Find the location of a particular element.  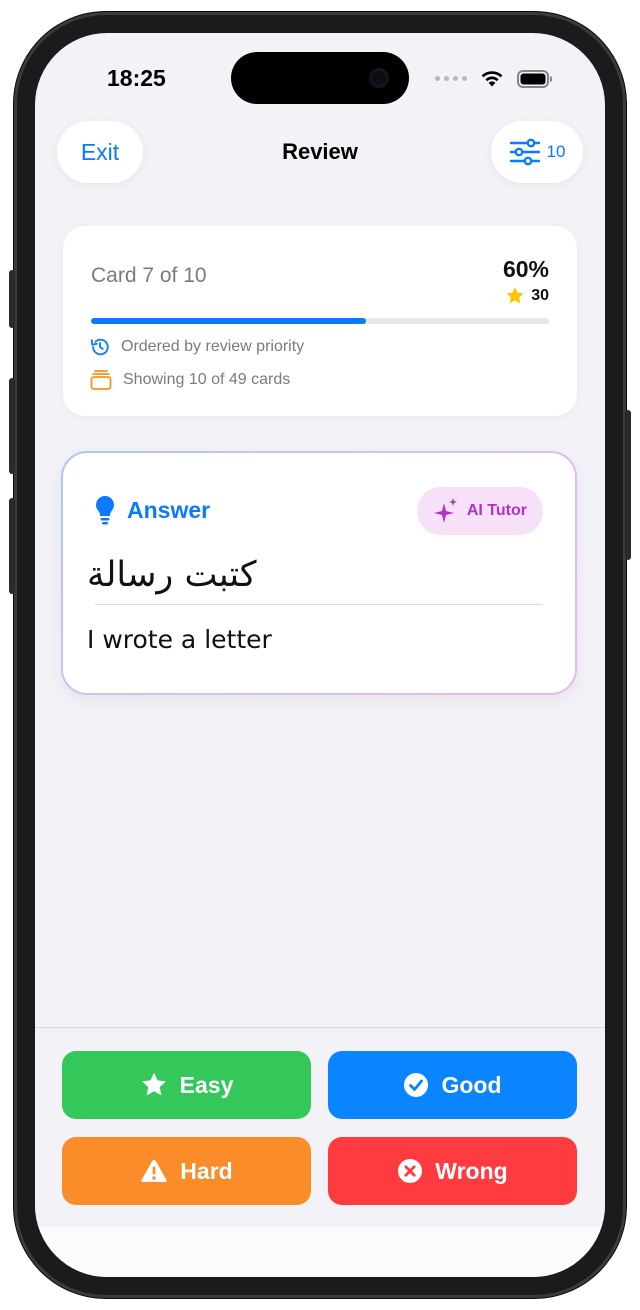

filter-count: 10 is located at coordinates (556, 151).